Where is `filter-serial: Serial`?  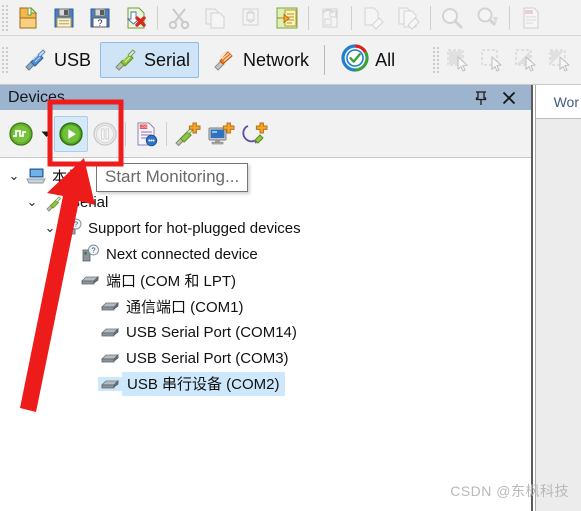 filter-serial: Serial is located at coordinates (150, 60).